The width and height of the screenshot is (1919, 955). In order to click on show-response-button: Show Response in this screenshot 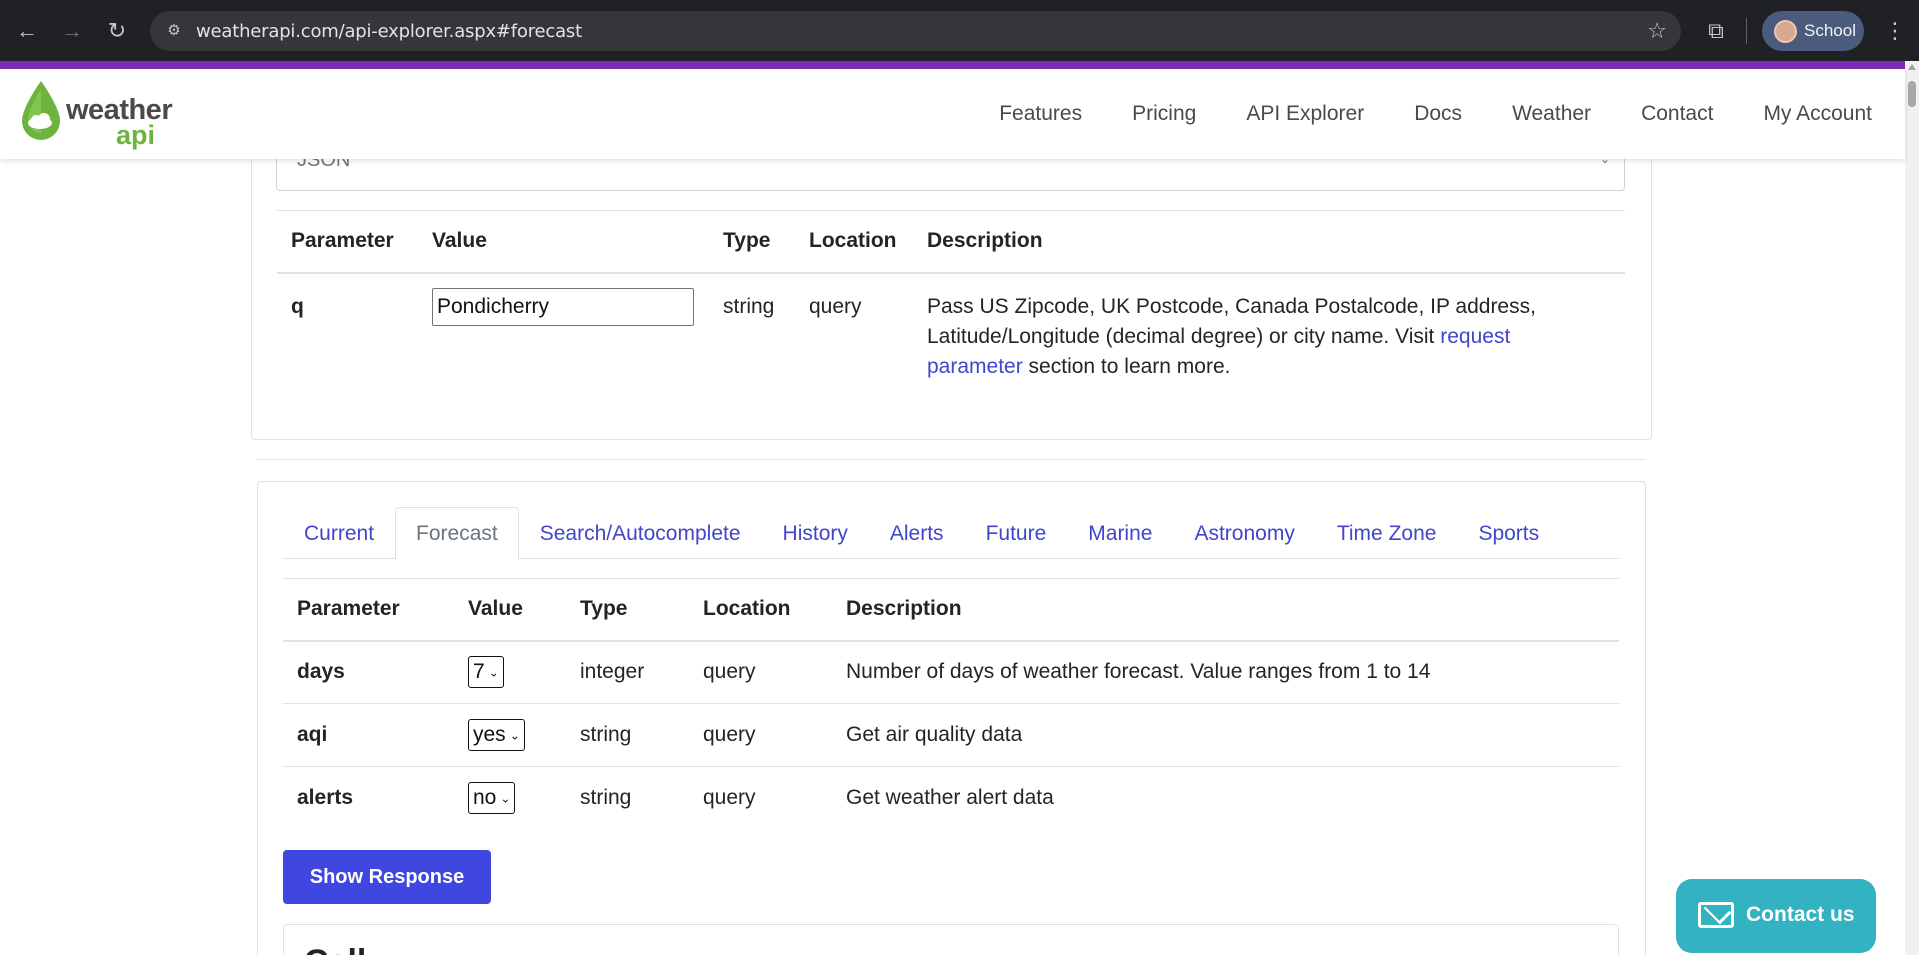, I will do `click(387, 877)`.